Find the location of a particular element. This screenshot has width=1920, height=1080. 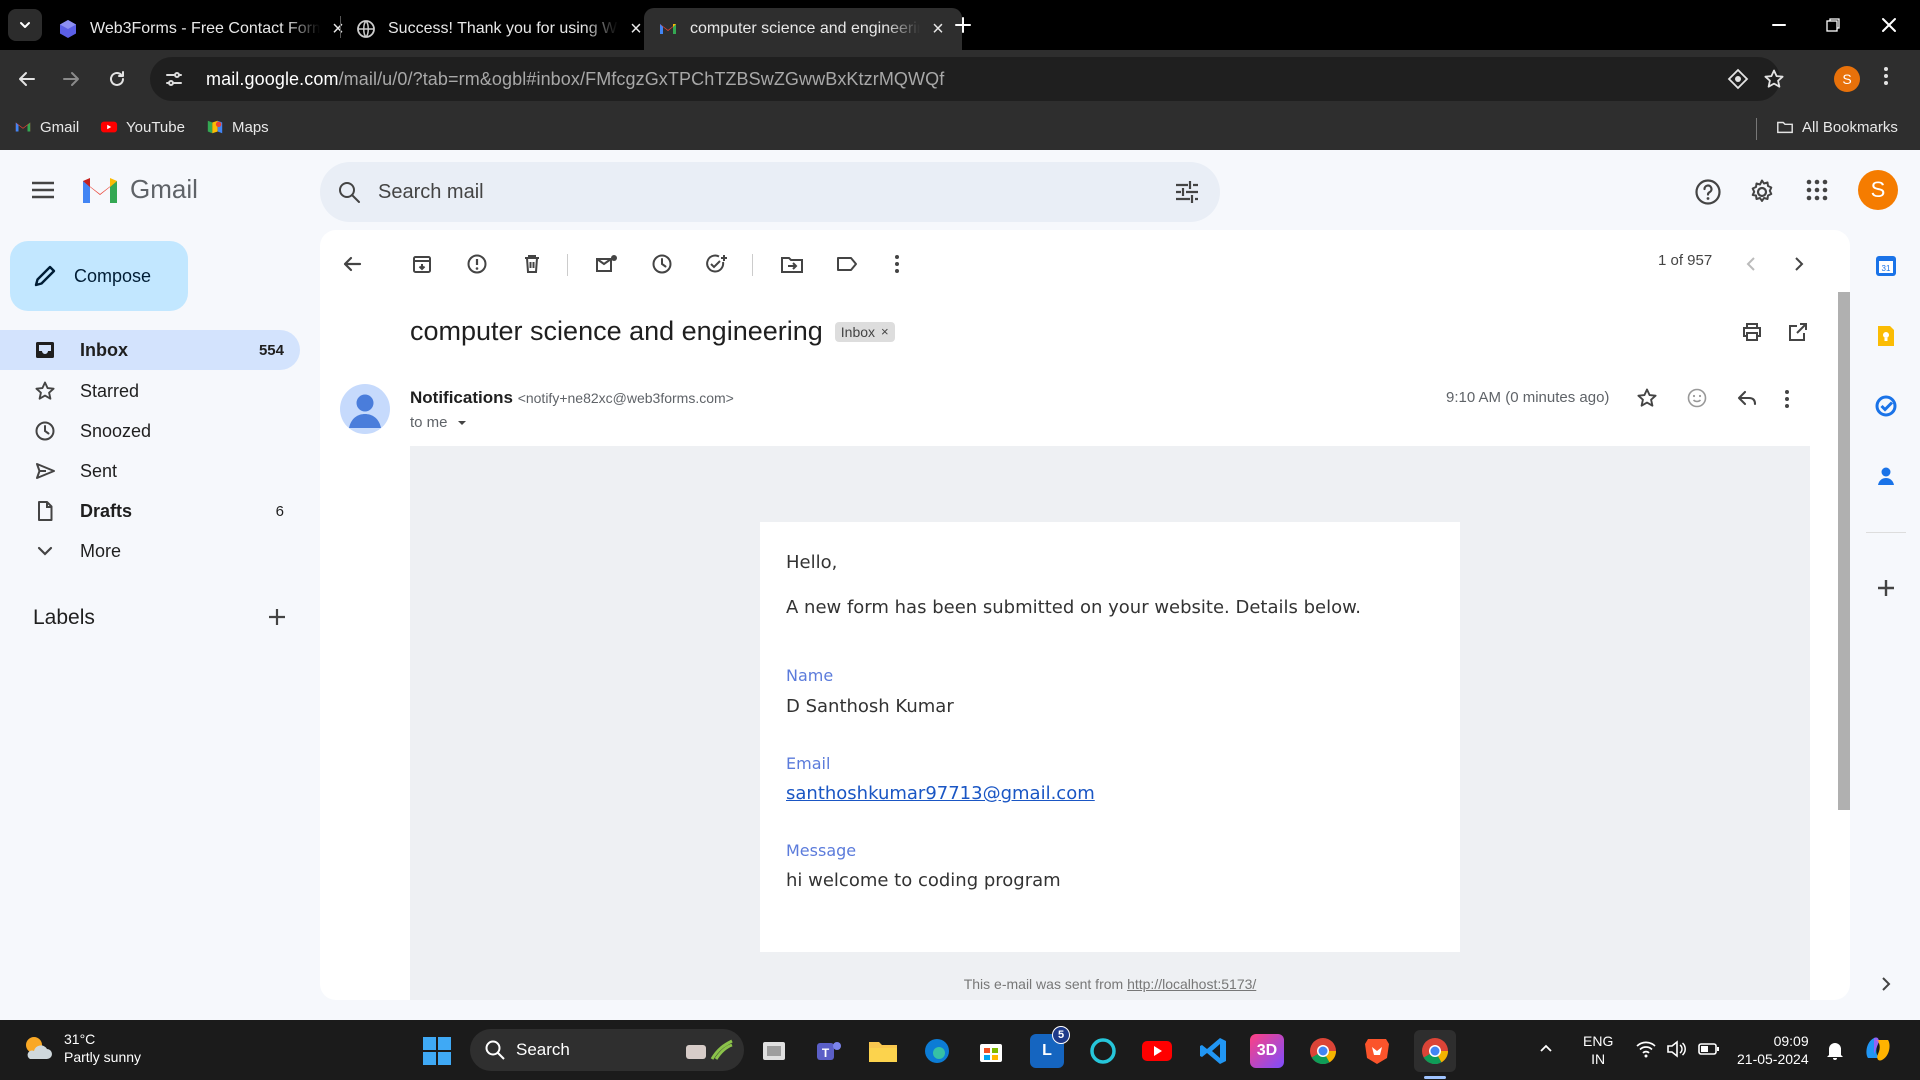

recipient-details: to me is located at coordinates (440, 422).